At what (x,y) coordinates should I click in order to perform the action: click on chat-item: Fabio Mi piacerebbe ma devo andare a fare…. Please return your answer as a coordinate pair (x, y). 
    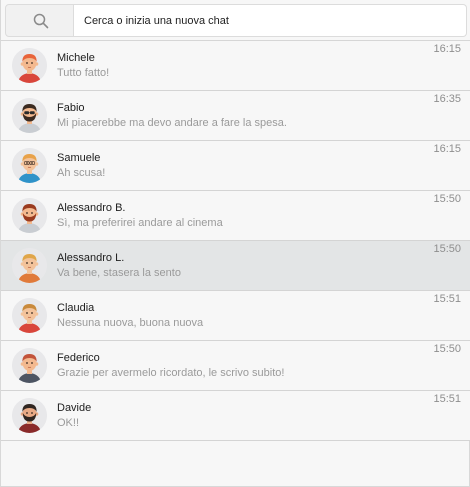
    Looking at the image, I should click on (235, 116).